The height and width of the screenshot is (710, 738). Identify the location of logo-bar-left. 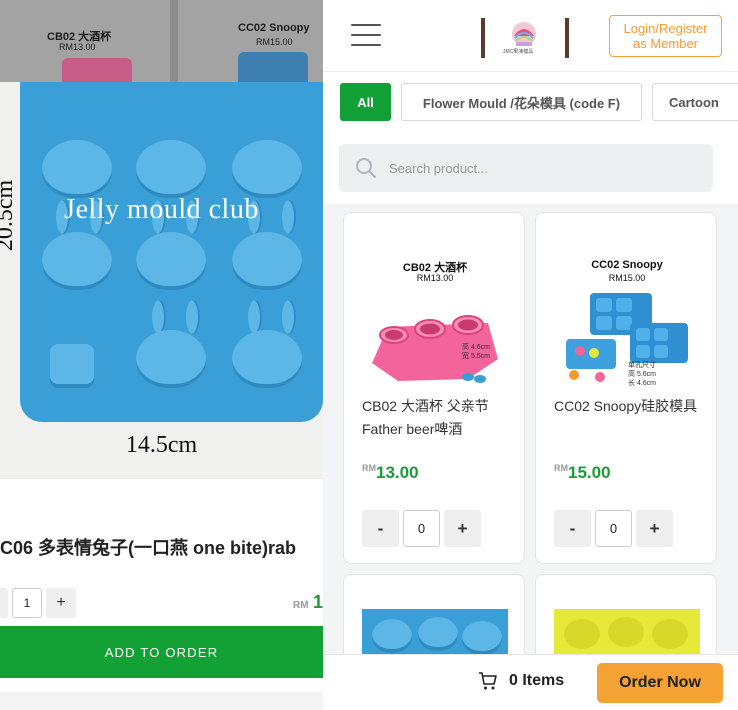
(483, 38).